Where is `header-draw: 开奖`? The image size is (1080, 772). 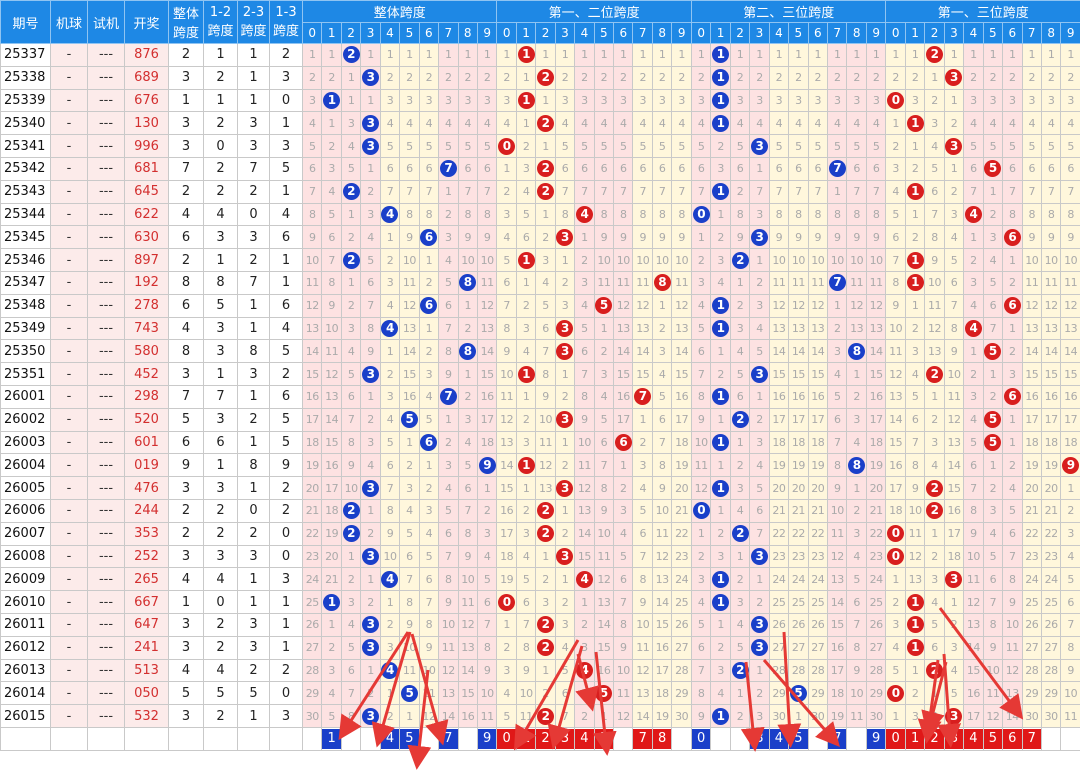
header-draw: 开奖 is located at coordinates (146, 22).